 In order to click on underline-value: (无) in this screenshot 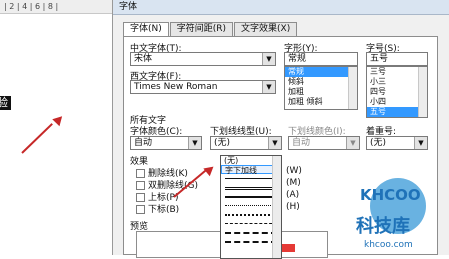, I will do `click(222, 143)`.